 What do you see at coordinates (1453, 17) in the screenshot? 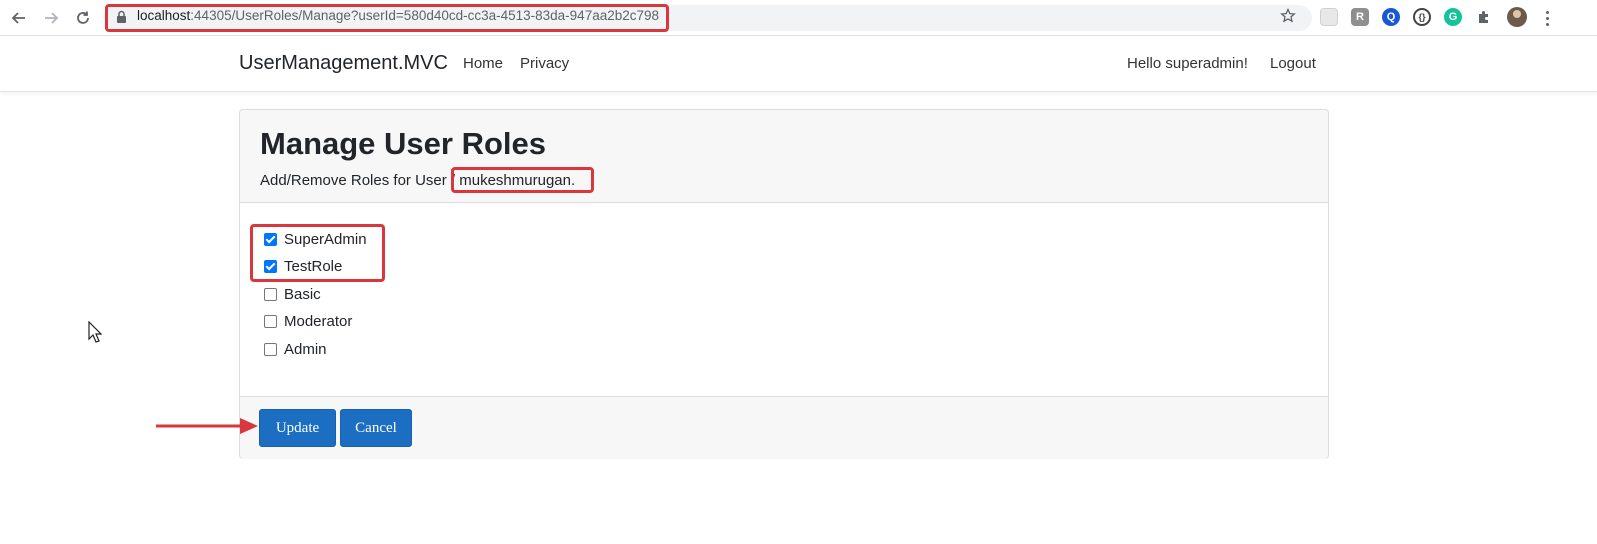
I see `grammarly-icon: G` at bounding box center [1453, 17].